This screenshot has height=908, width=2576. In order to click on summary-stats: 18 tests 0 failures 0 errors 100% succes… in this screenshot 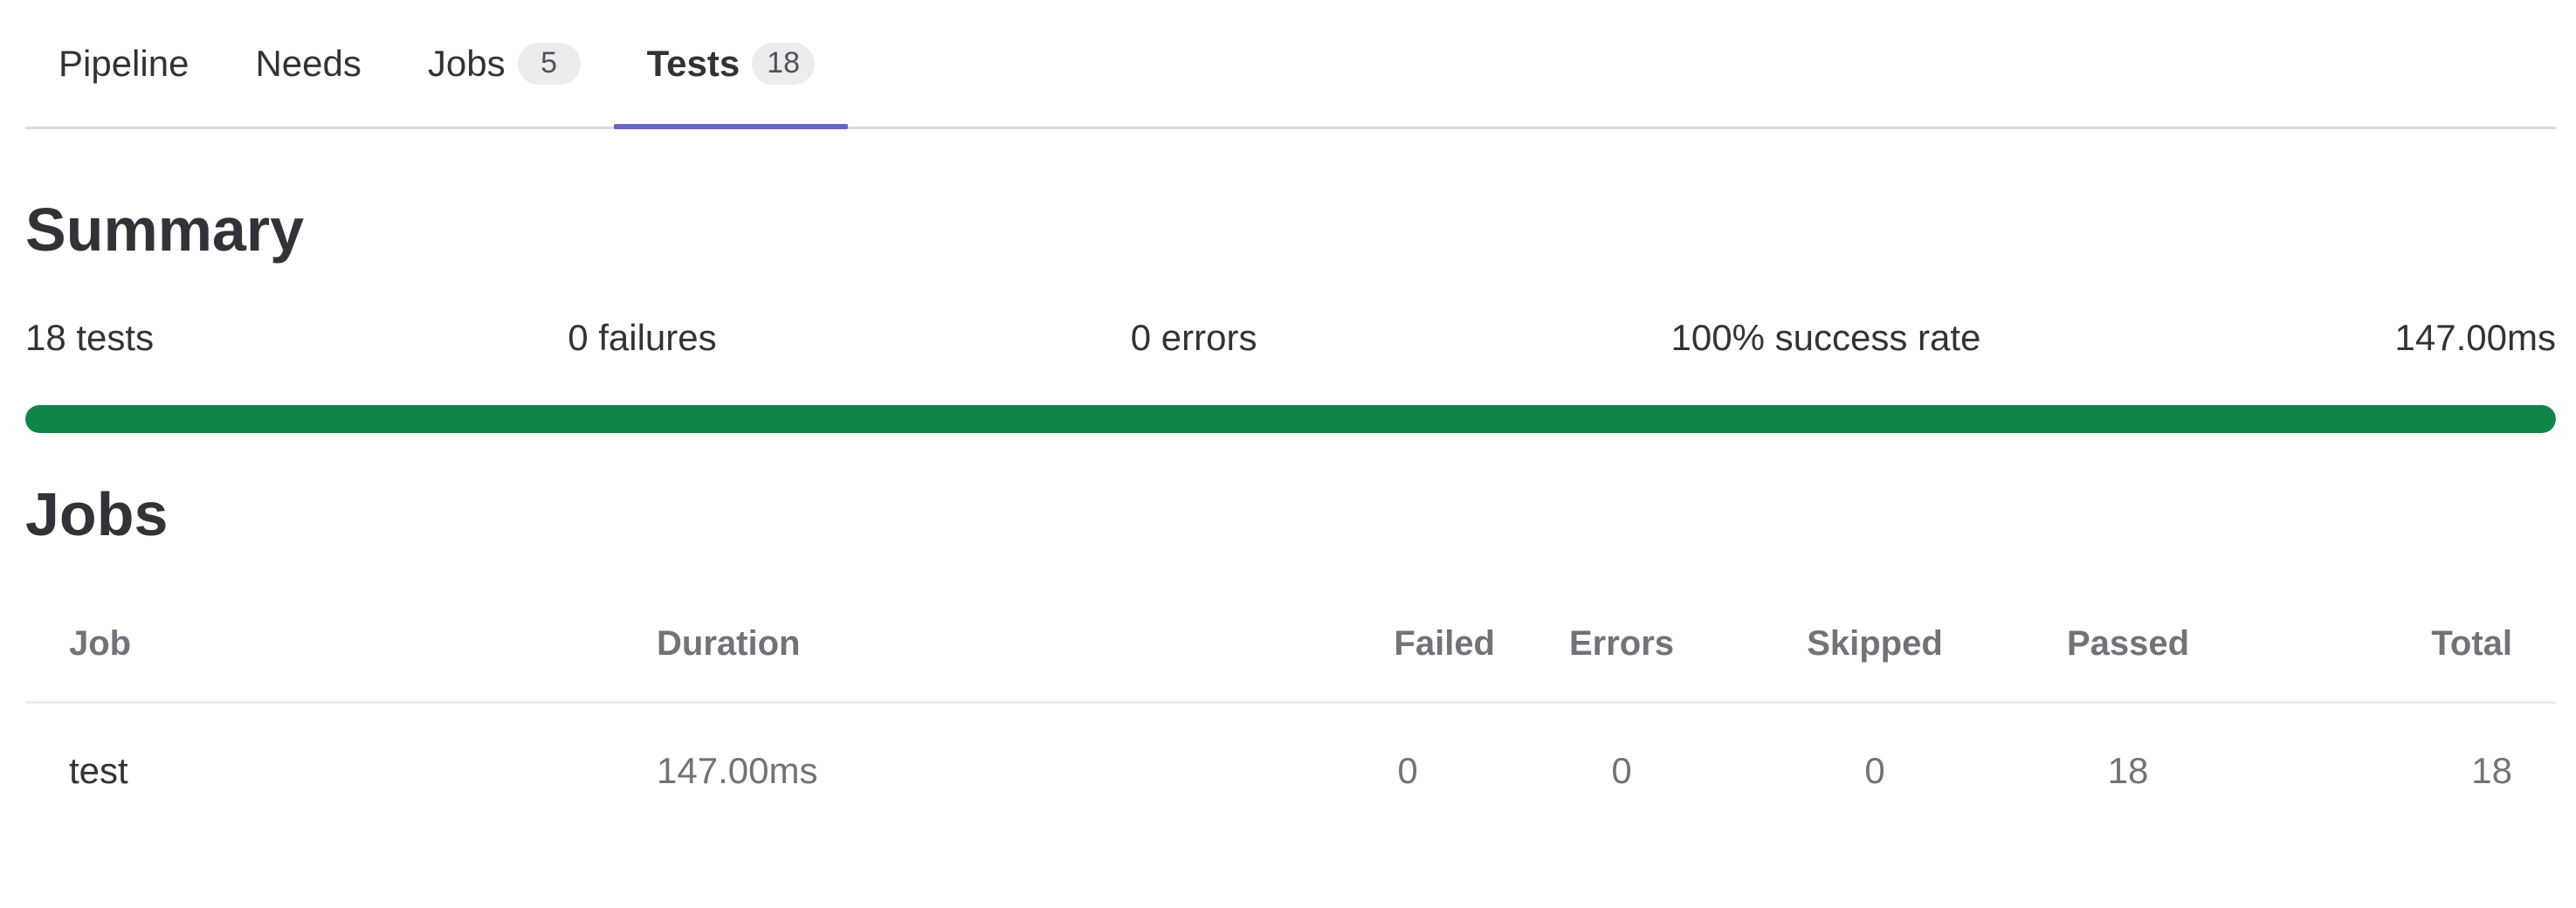, I will do `click(1290, 338)`.